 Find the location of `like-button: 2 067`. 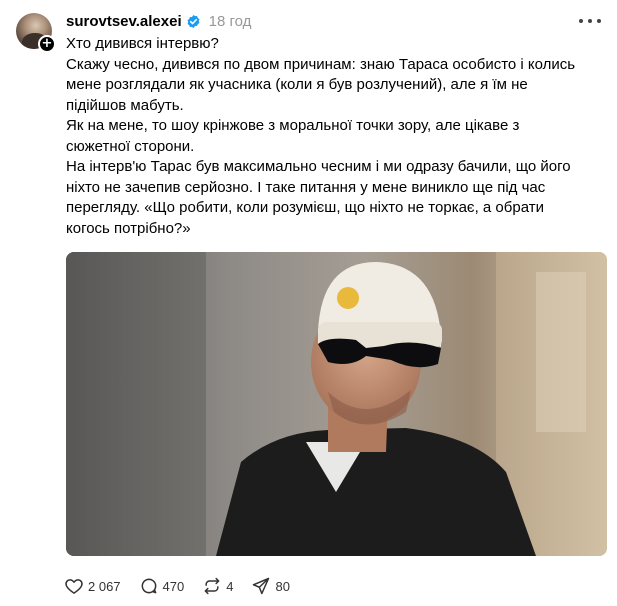

like-button: 2 067 is located at coordinates (92, 586).